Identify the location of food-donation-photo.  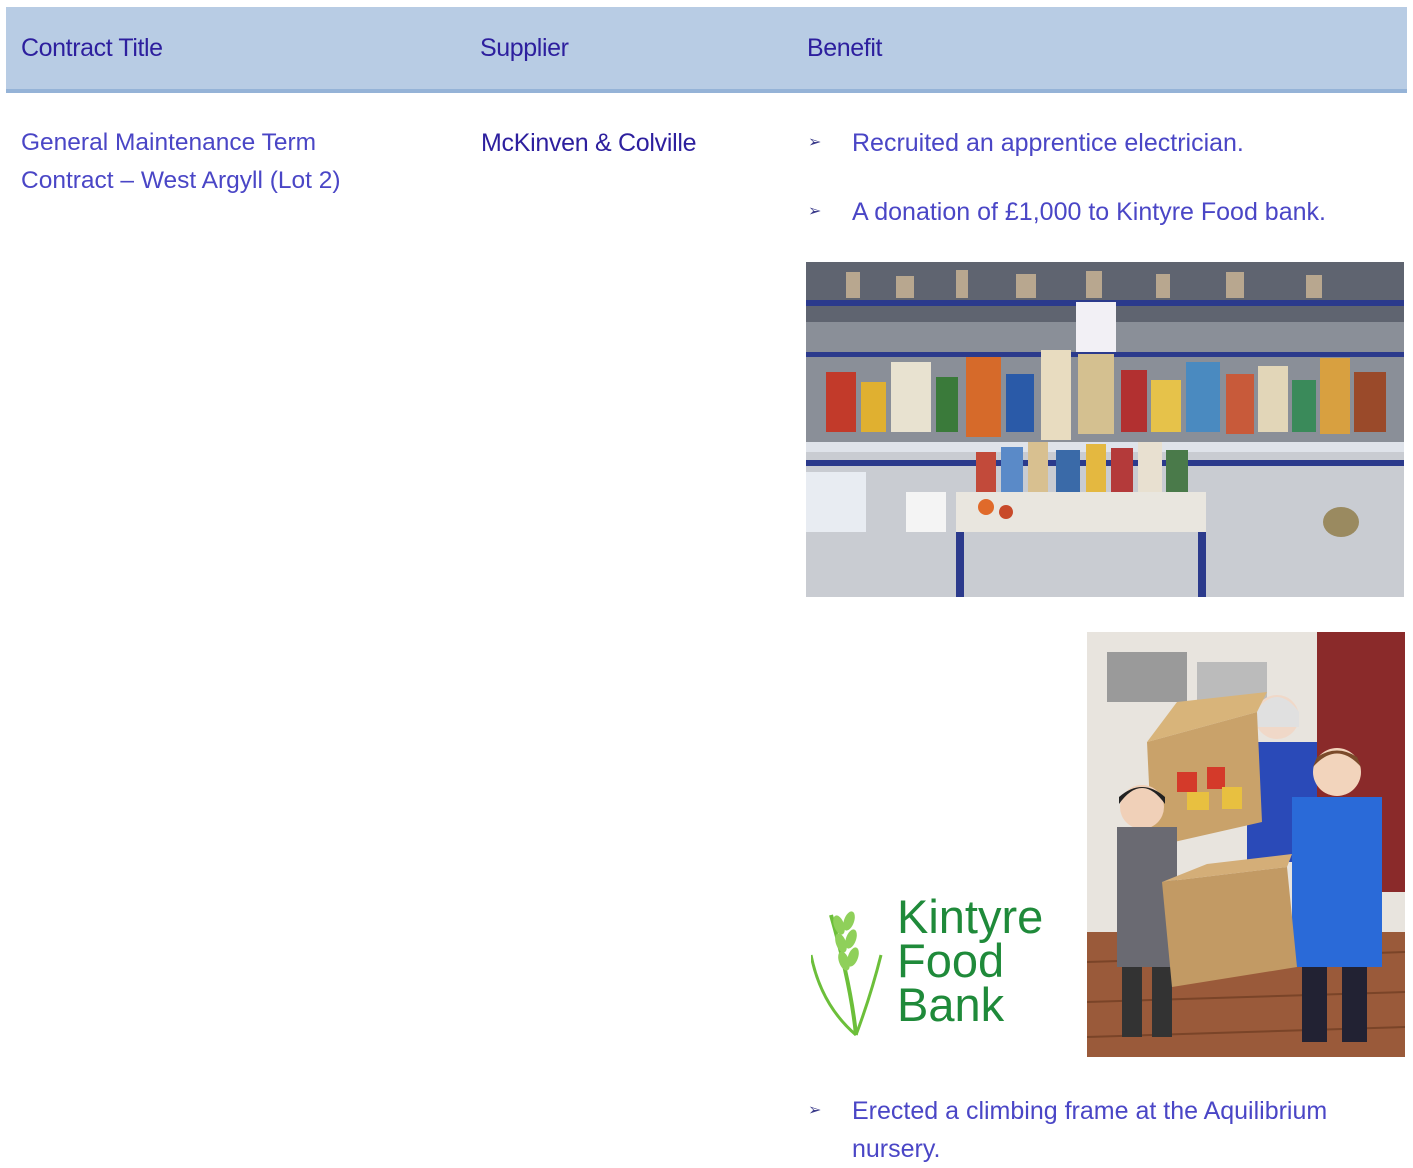
(1105, 429).